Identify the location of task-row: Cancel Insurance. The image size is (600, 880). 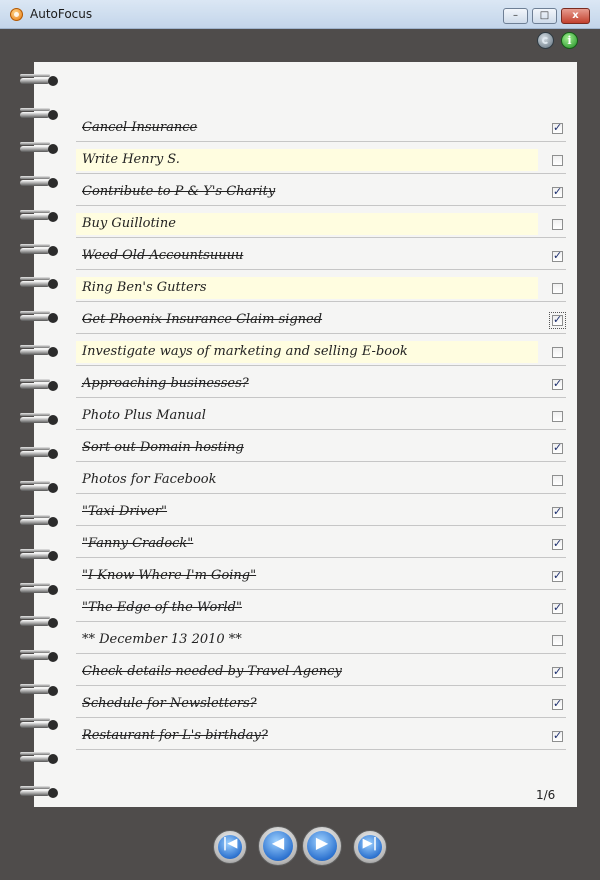
(321, 126).